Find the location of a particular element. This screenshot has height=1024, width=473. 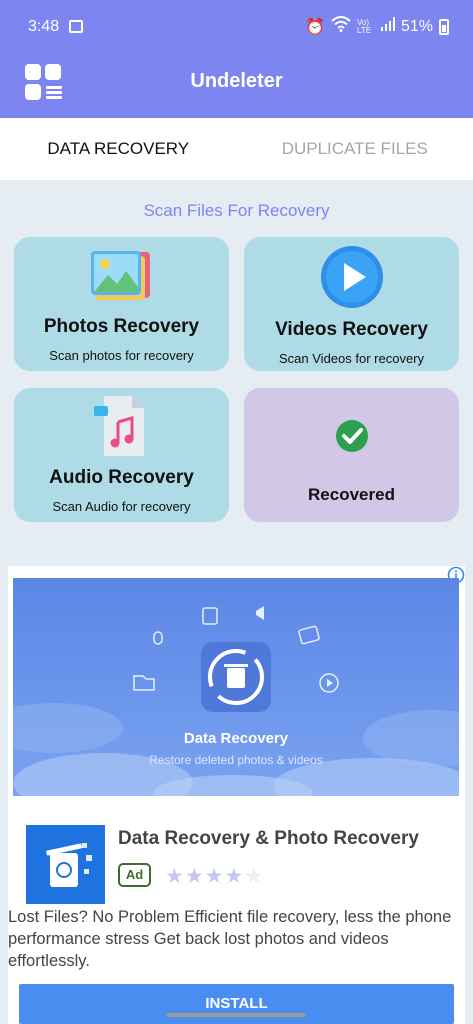

audio-recovery-card: Audio Recovery Scan Audio for recovery is located at coordinates (121, 455).